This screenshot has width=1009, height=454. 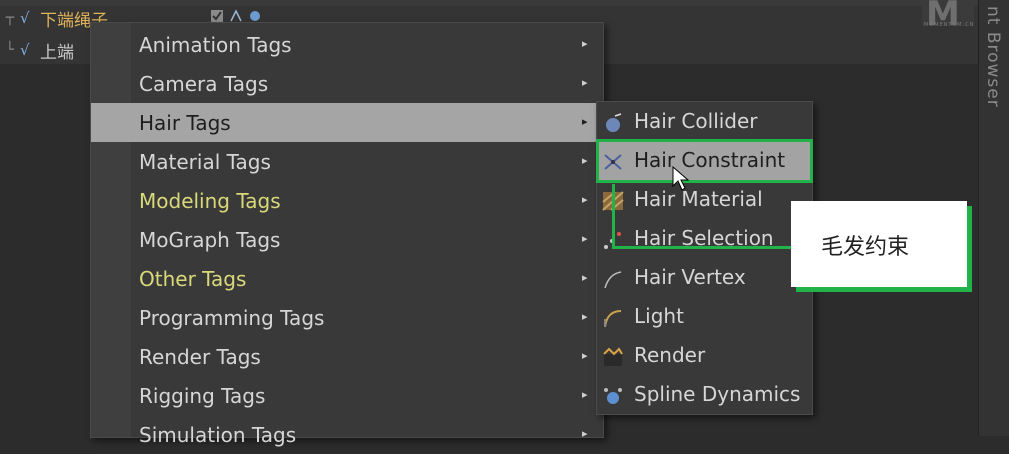 What do you see at coordinates (57, 52) in the screenshot?
I see `object-label: 上端` at bounding box center [57, 52].